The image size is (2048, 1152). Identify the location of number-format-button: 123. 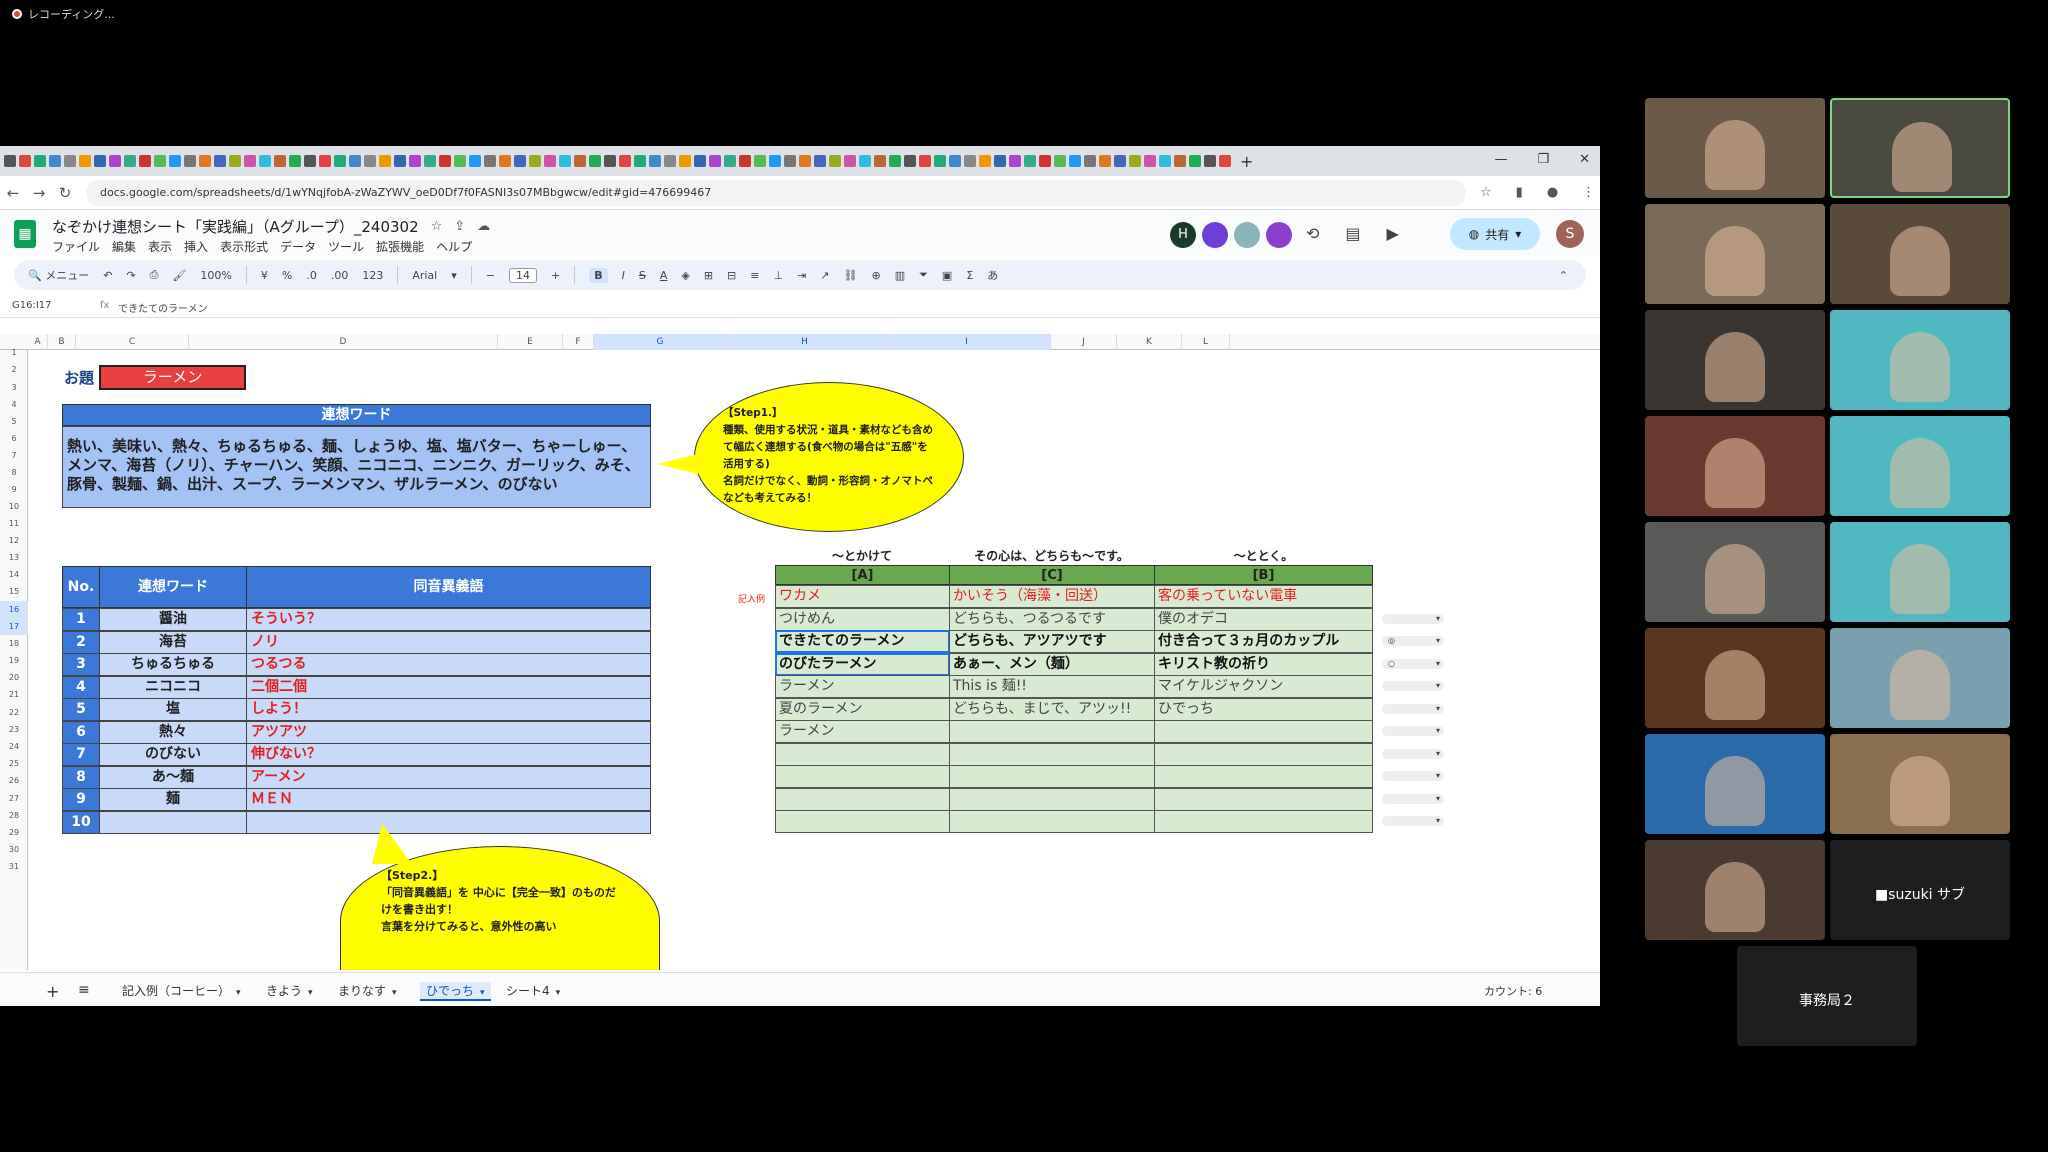
(372, 275).